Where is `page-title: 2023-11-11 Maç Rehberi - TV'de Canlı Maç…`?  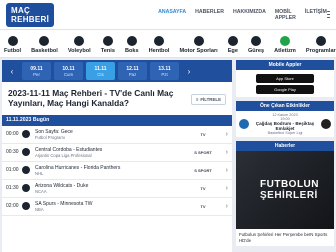
page-title: 2023-11-11 Maç Rehberi - TV'de Canlı Maç… is located at coordinates (91, 98).